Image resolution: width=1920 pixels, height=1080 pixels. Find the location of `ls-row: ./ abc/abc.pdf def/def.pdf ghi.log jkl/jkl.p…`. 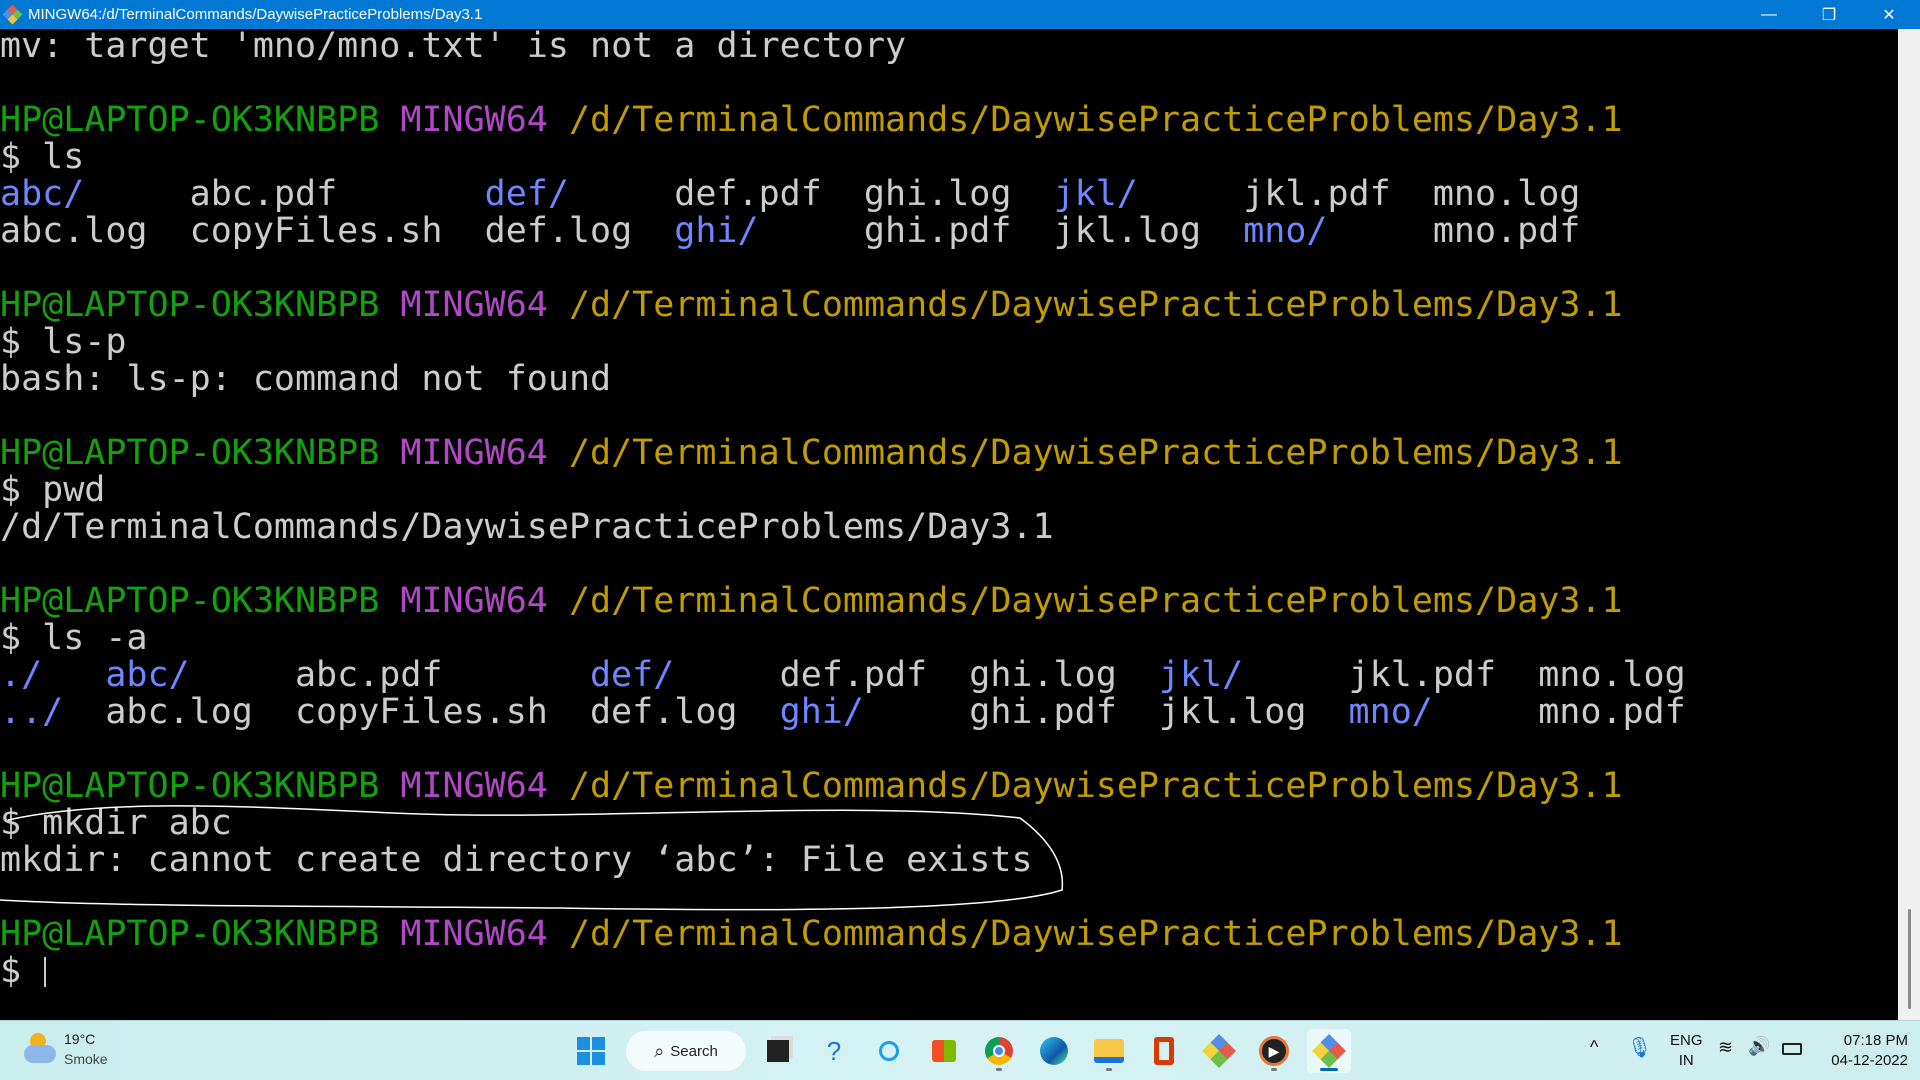

ls-row: ./ abc/abc.pdf def/def.pdf ghi.log jkl/jkl.p… is located at coordinates (949, 675).